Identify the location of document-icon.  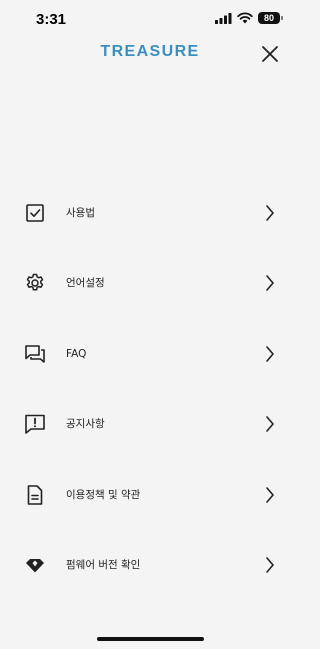
(35, 494).